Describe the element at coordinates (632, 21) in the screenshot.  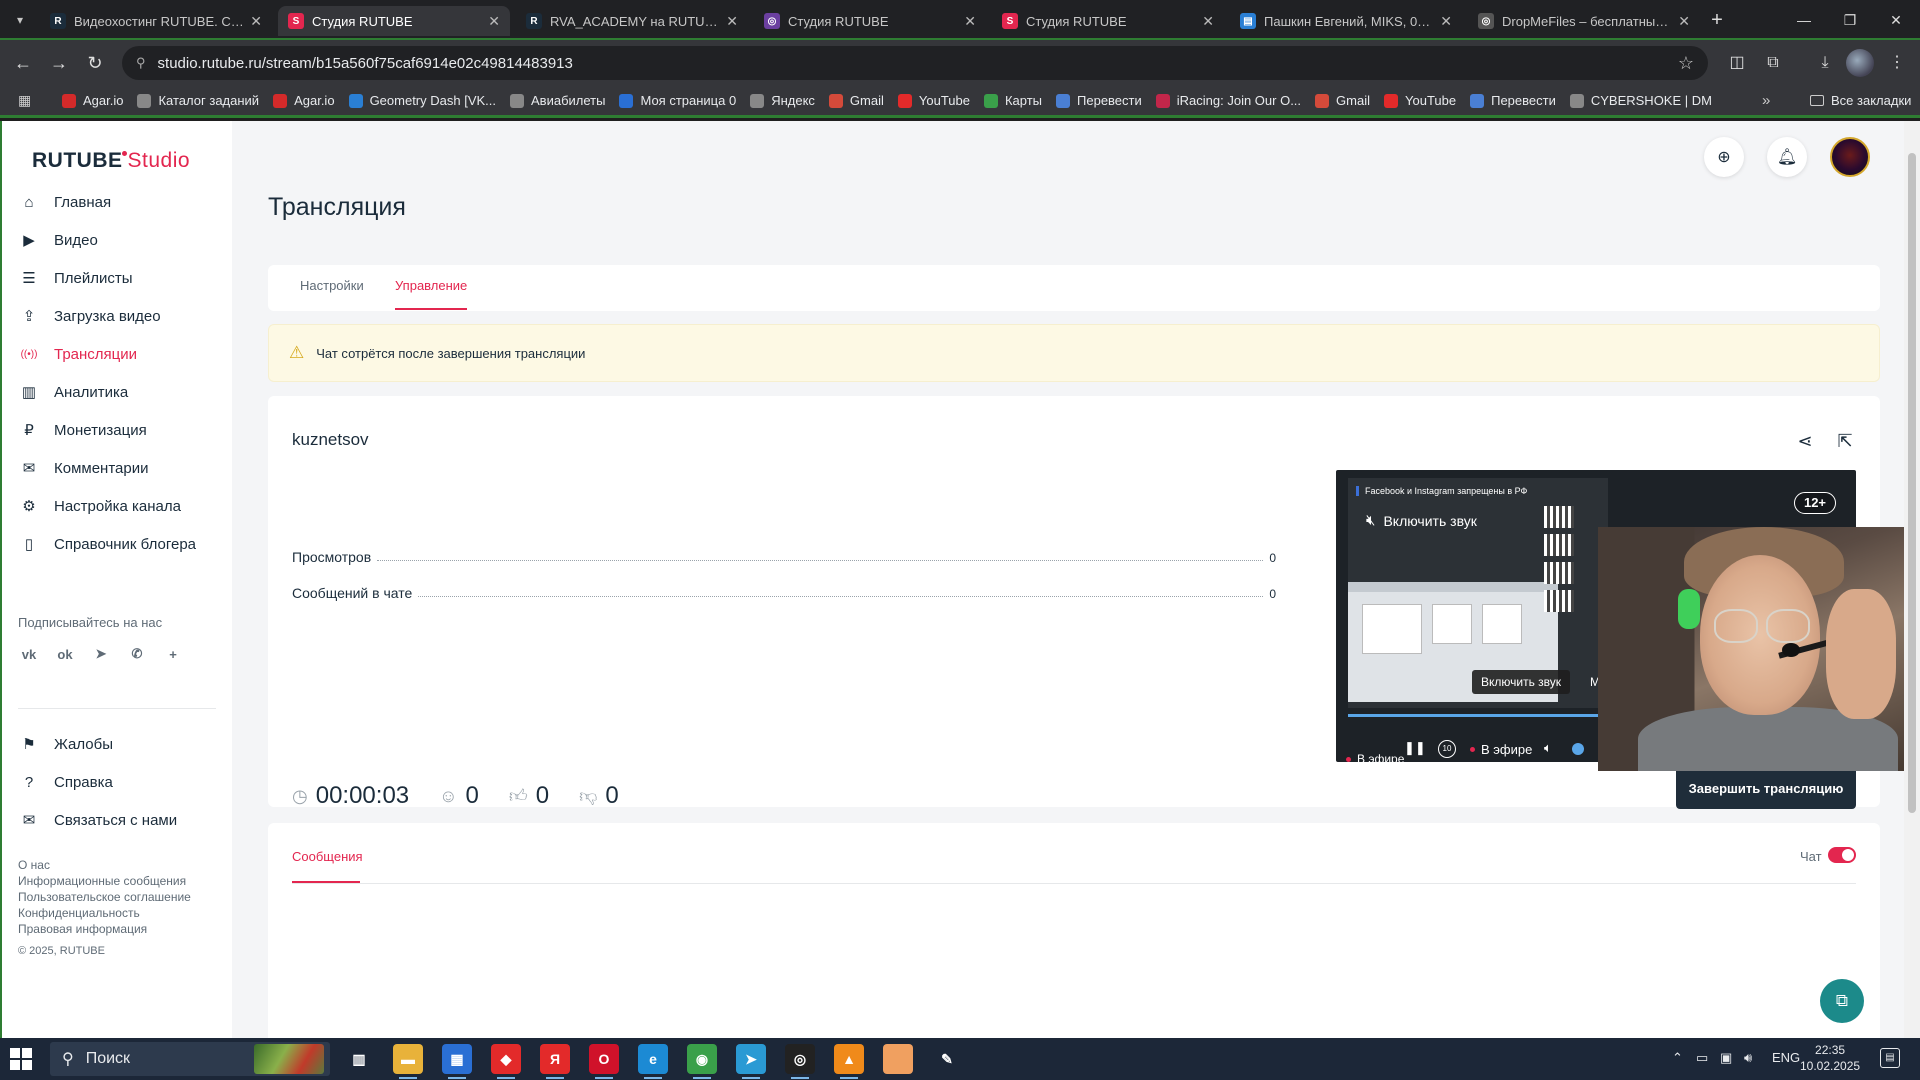
I see `browser-tab-2: R RVA_ACADEMY на RUTUBE: 13... ✕` at that location.